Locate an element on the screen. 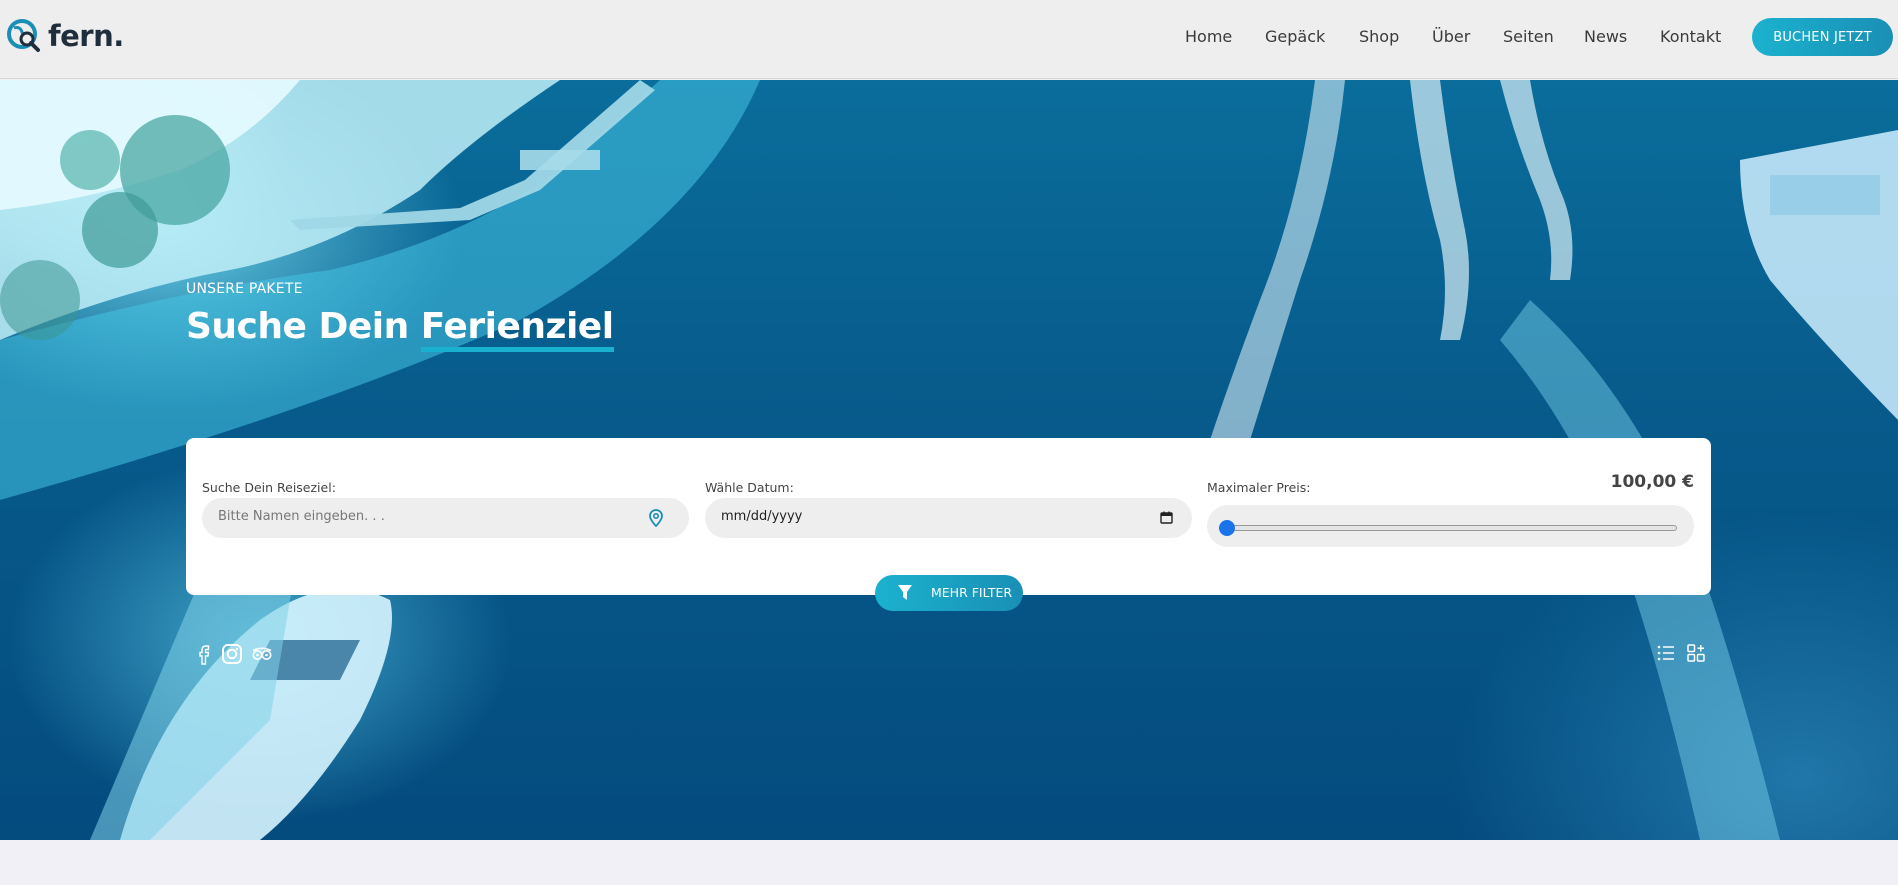 This screenshot has width=1898, height=885. brand-logo: fern. is located at coordinates (65, 36).